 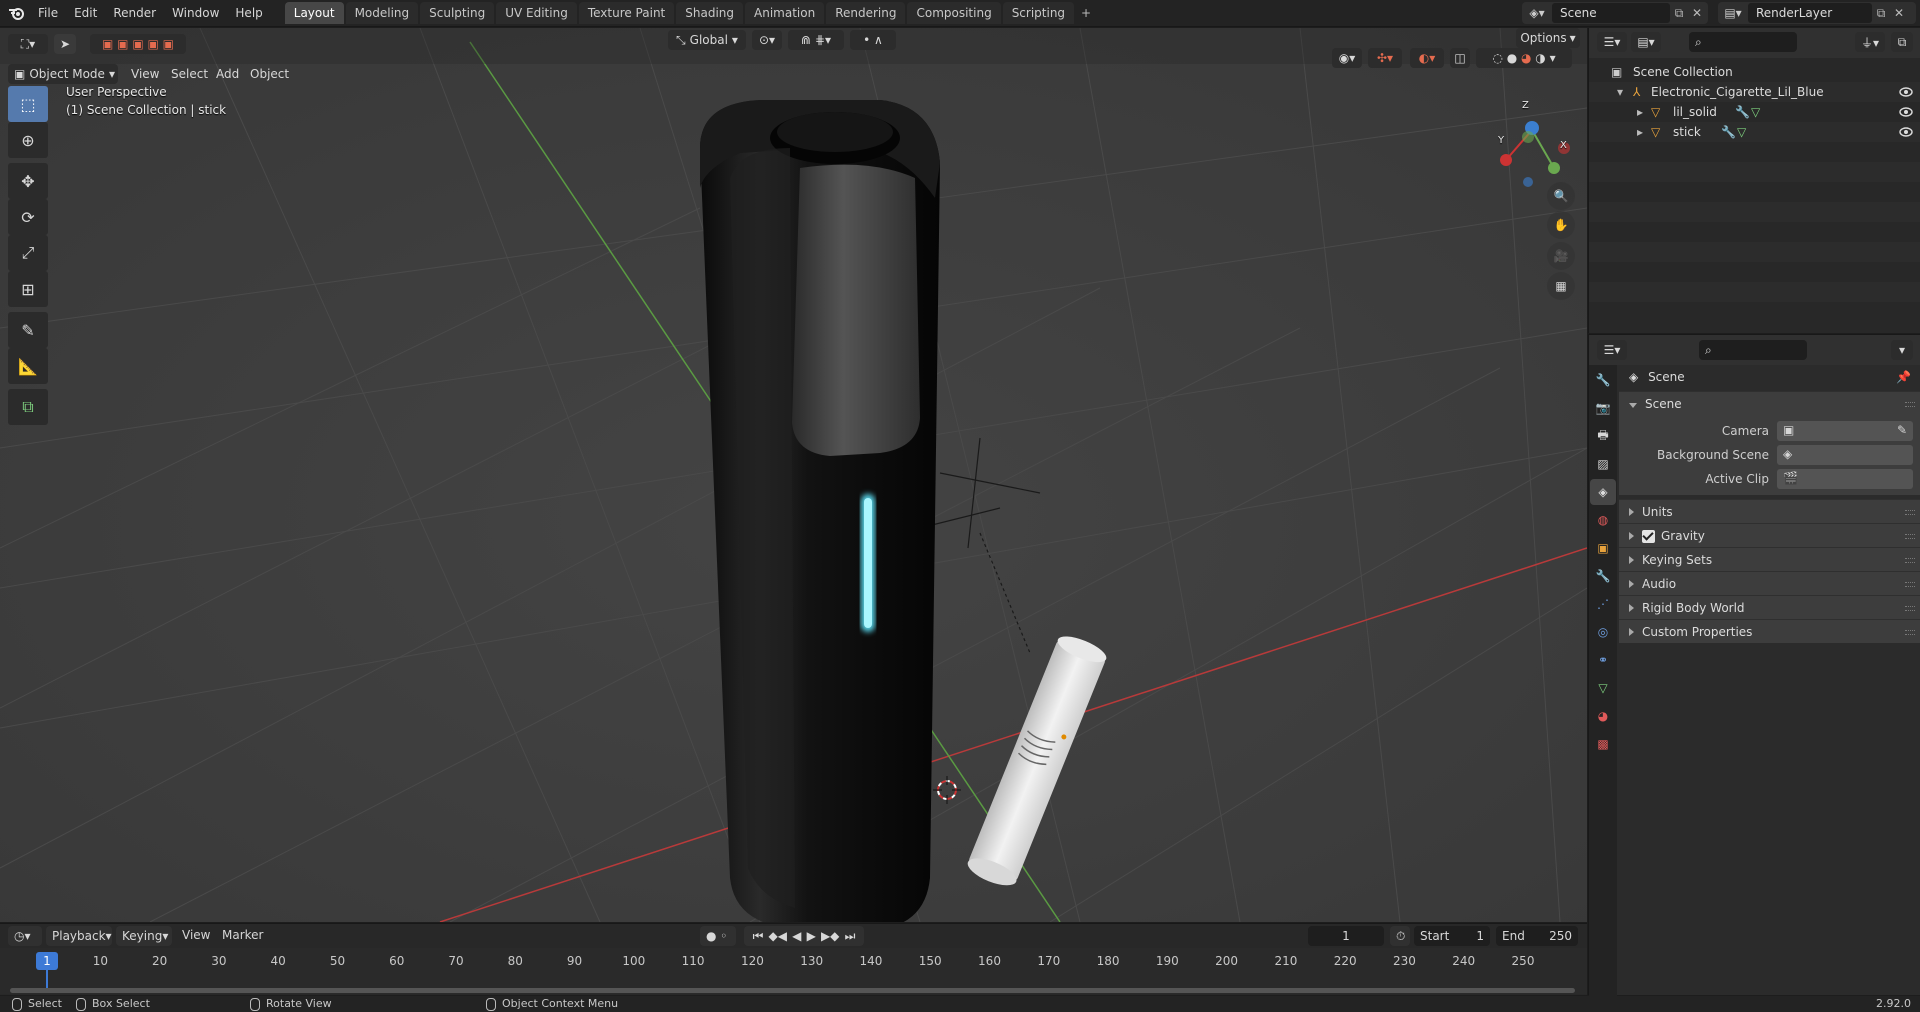 What do you see at coordinates (1845, 479) in the screenshot?
I see `active-clip-field: 🎬` at bounding box center [1845, 479].